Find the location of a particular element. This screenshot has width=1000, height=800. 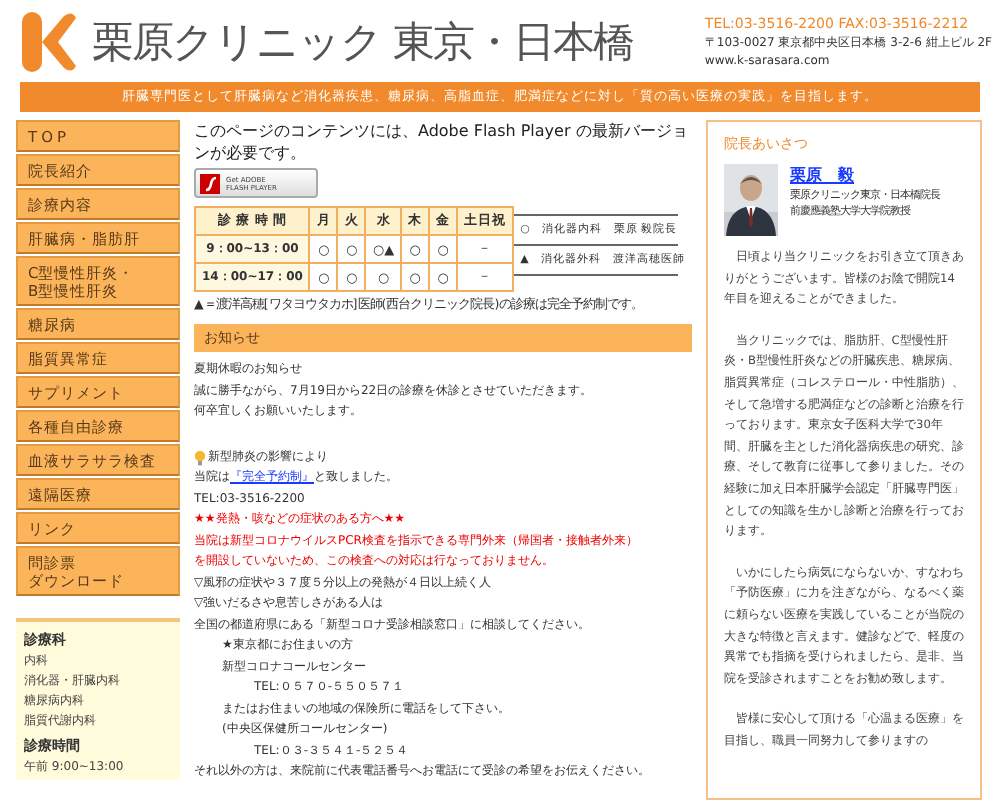

logo-icon is located at coordinates (50, 42).